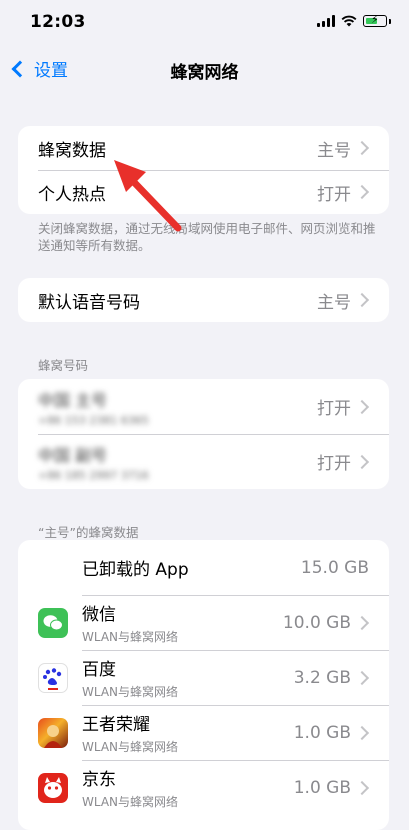 This screenshot has width=409, height=830. Describe the element at coordinates (135, 570) in the screenshot. I see `app-name: 已卸载的 App` at that location.